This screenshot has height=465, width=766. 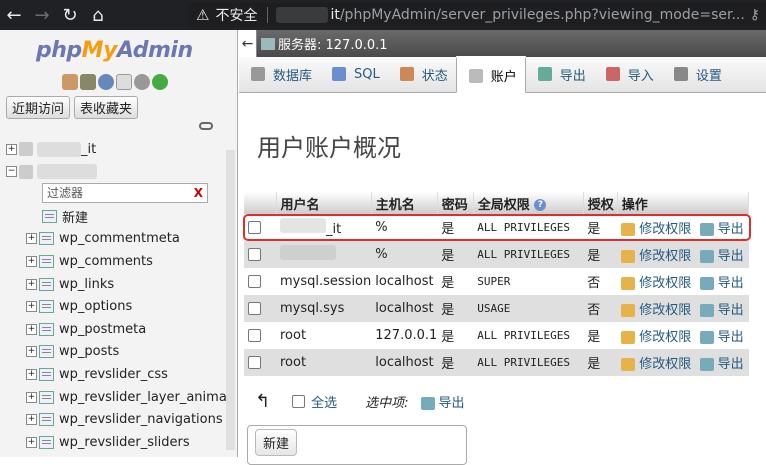 I want to click on bulk-export-link: 导出, so click(x=442, y=401).